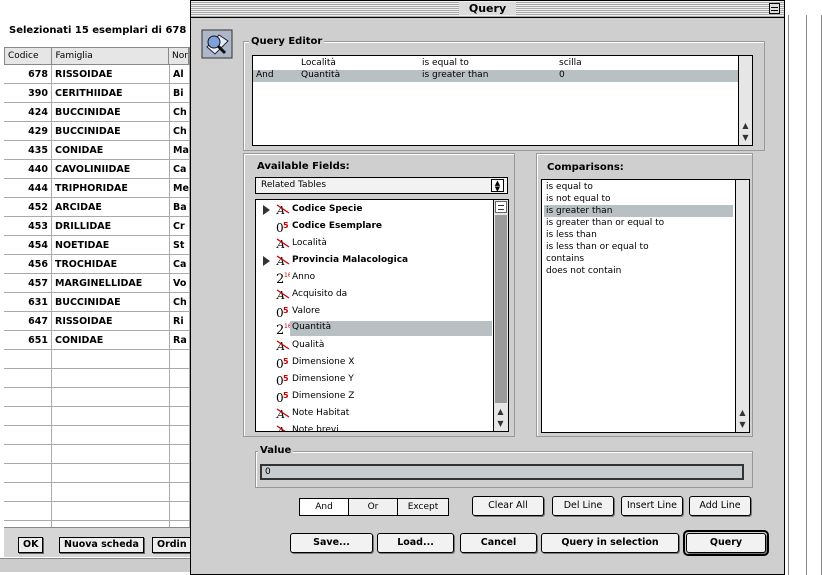 The width and height of the screenshot is (822, 575). What do you see at coordinates (374, 311) in the screenshot?
I see `field-item: 0 5 Valore` at bounding box center [374, 311].